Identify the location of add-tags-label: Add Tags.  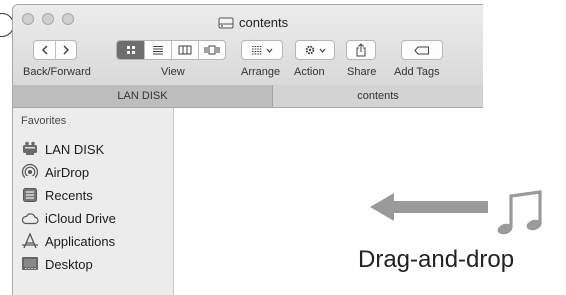
(417, 72).